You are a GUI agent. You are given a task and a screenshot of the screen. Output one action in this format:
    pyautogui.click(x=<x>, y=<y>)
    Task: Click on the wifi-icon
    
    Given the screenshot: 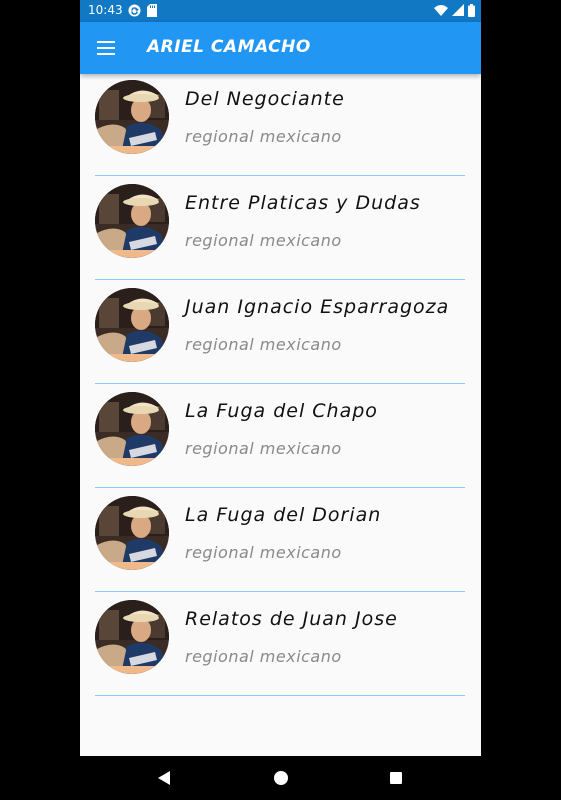 What is the action you would take?
    pyautogui.click(x=441, y=10)
    